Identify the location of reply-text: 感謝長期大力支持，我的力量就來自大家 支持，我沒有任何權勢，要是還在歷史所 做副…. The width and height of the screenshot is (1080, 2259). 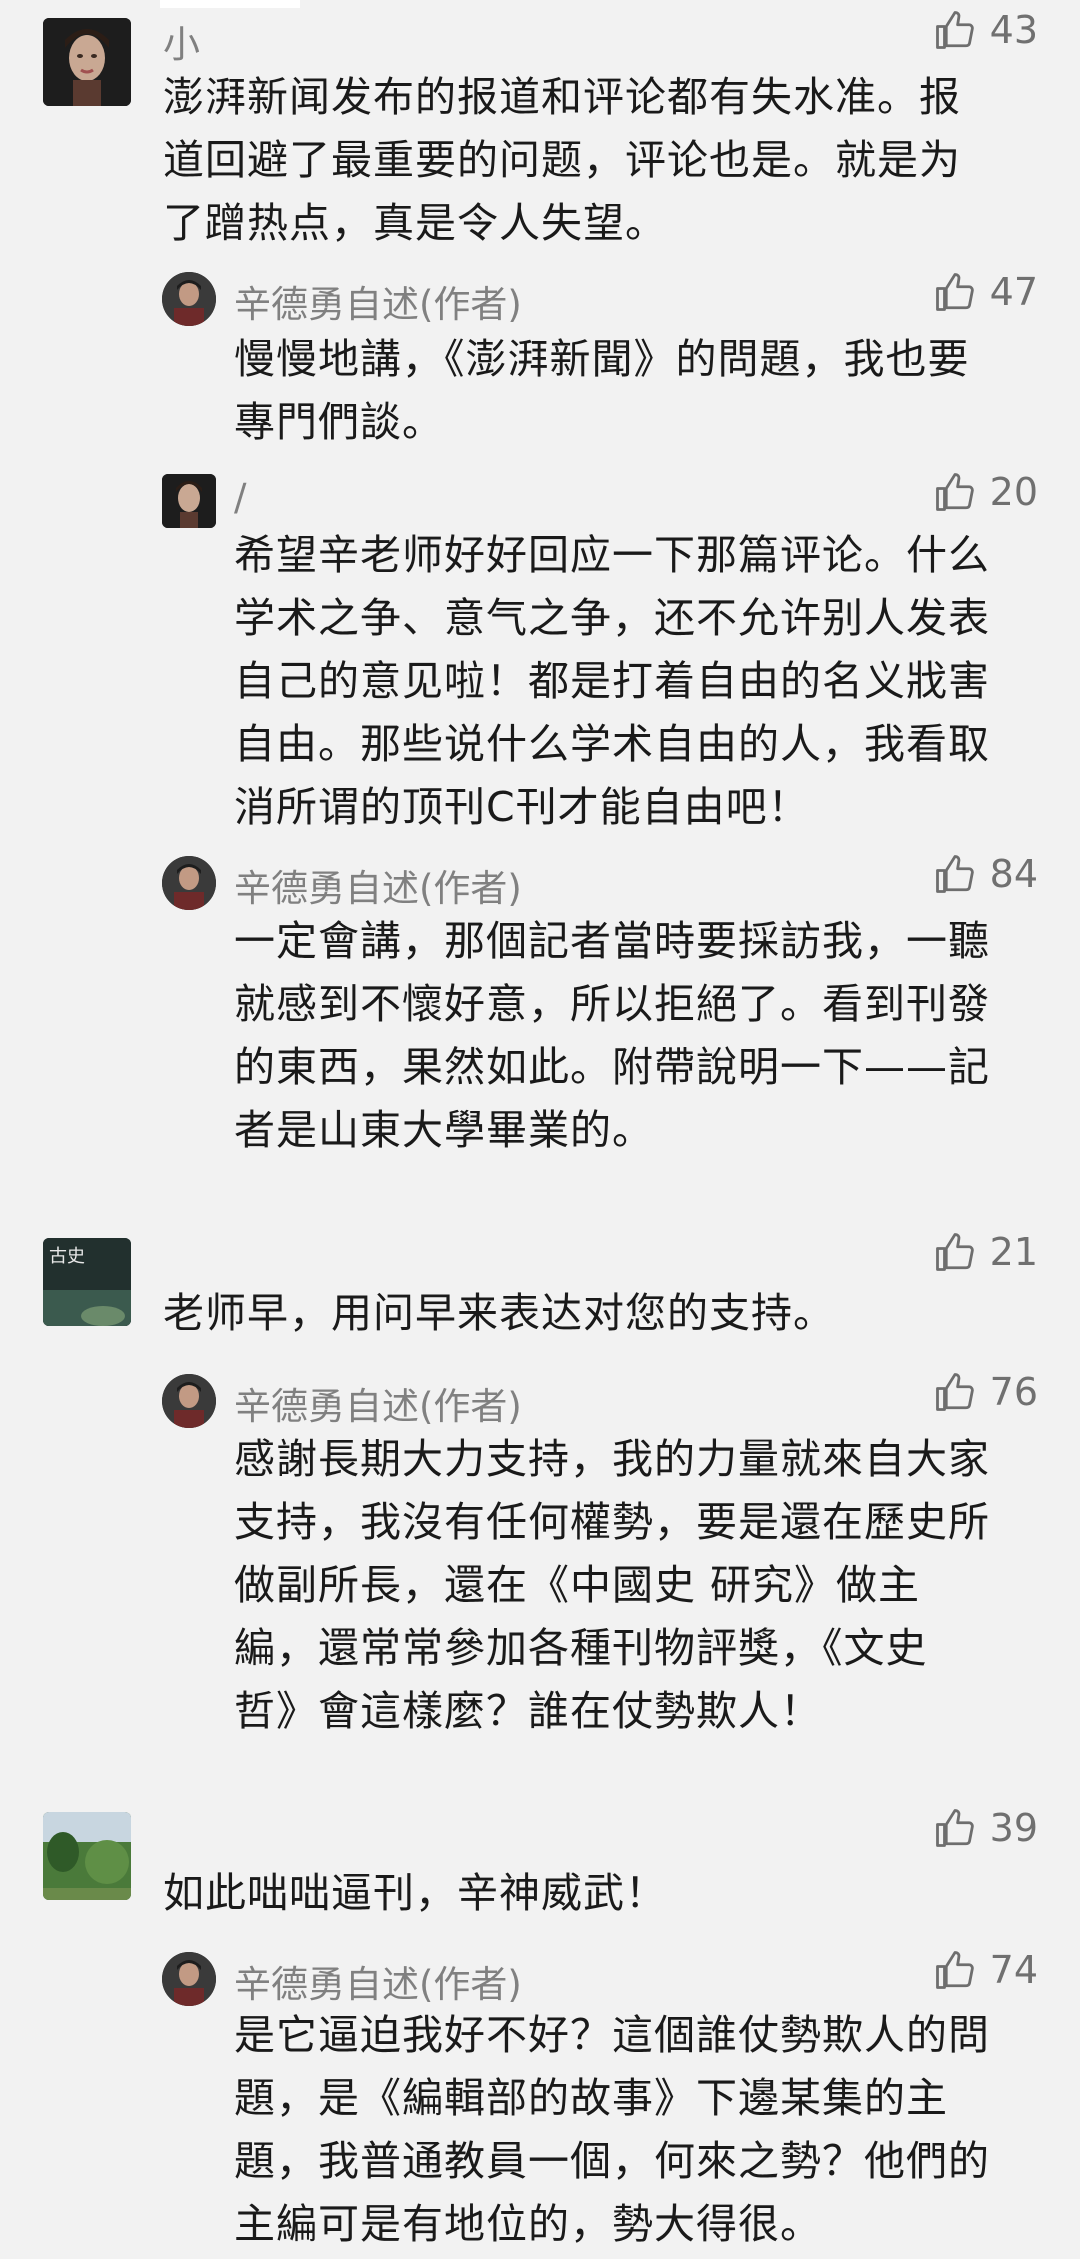
(612, 1585).